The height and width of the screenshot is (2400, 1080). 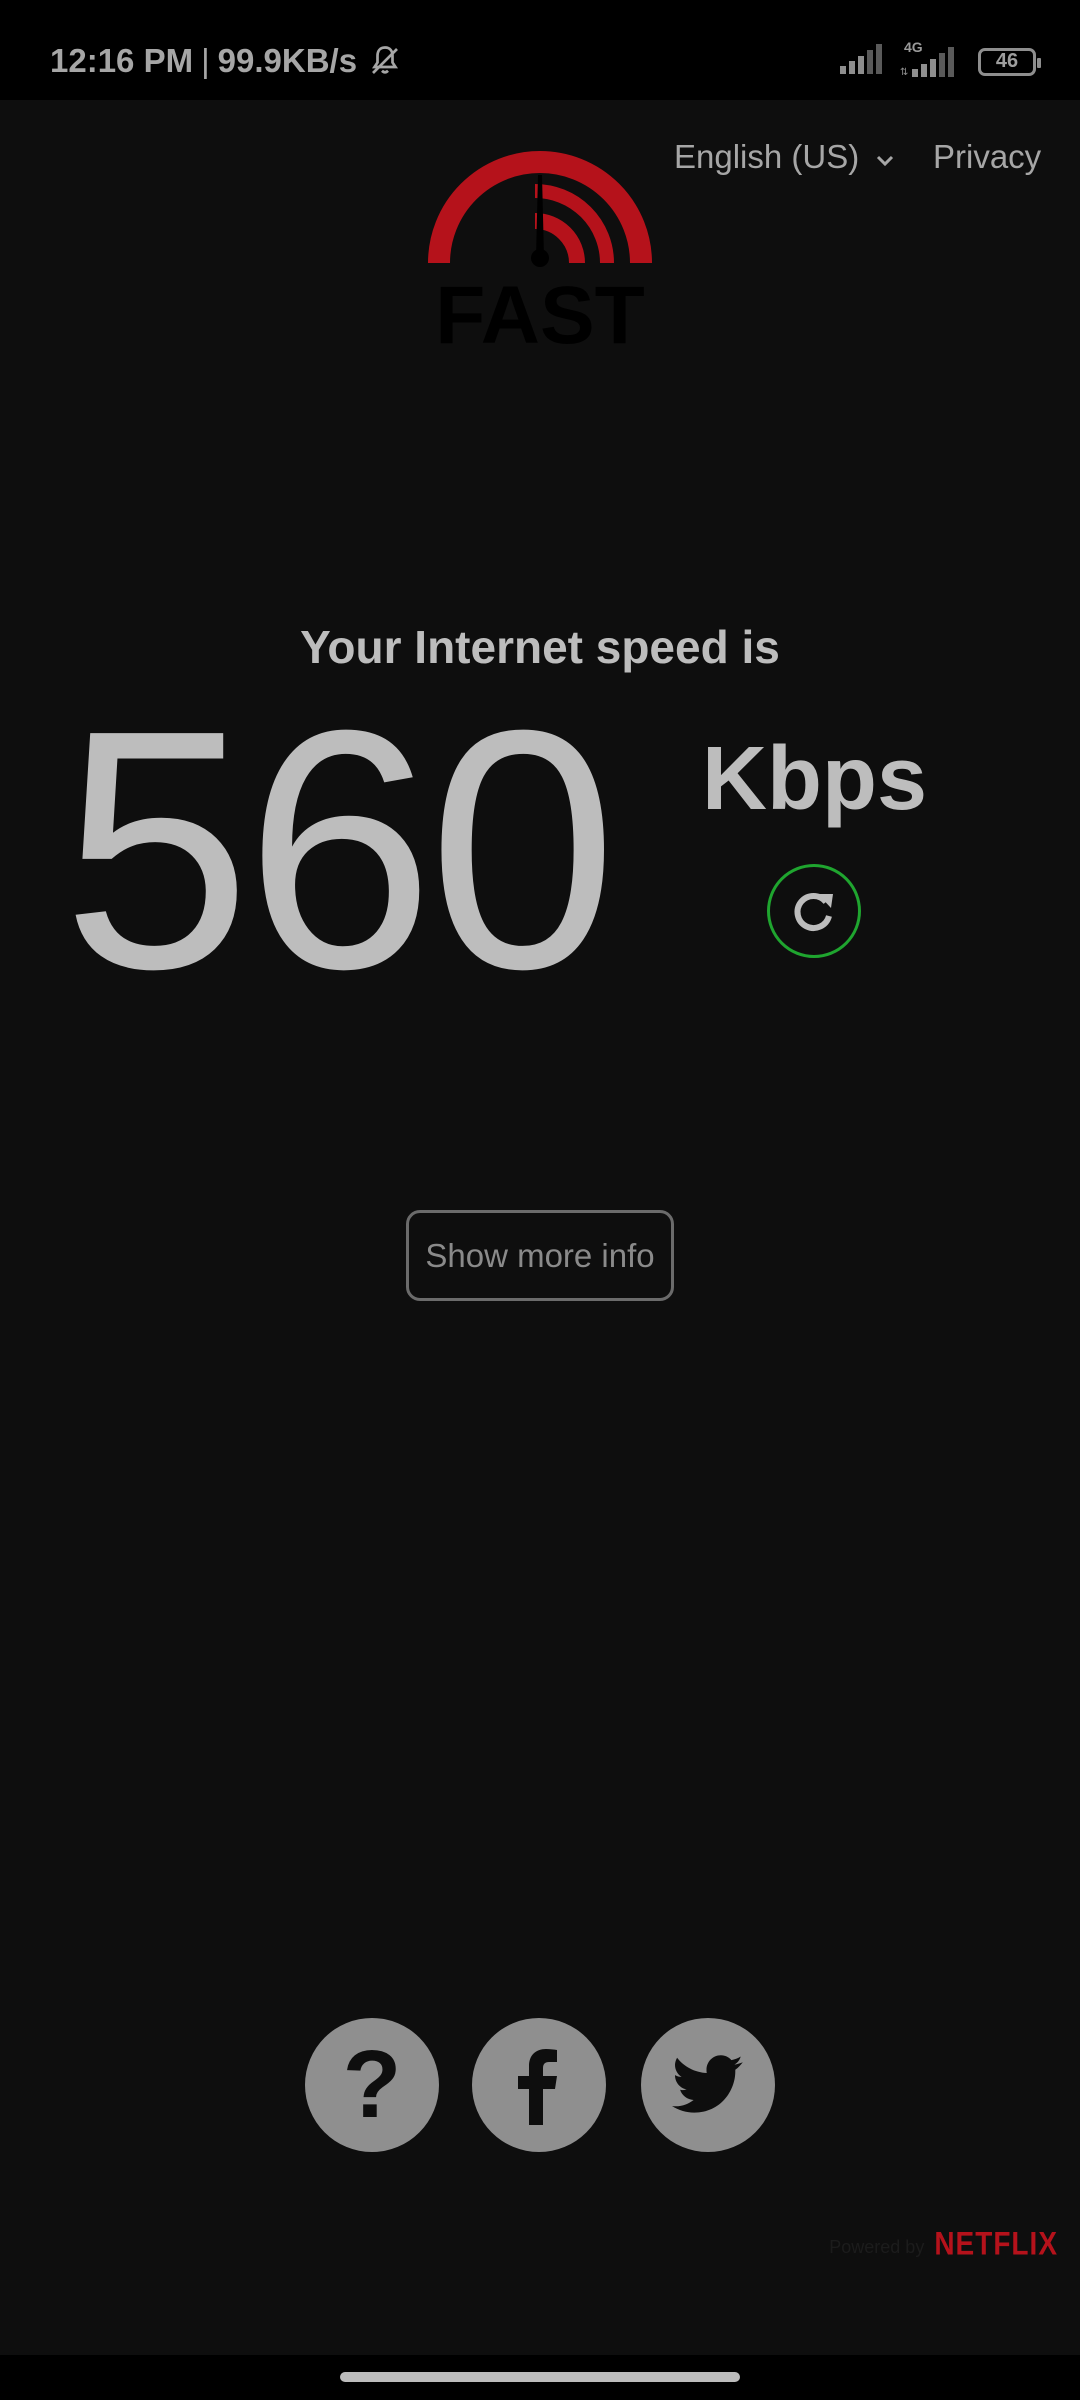 I want to click on status-net-speed: 99.9KB/s, so click(x=287, y=60).